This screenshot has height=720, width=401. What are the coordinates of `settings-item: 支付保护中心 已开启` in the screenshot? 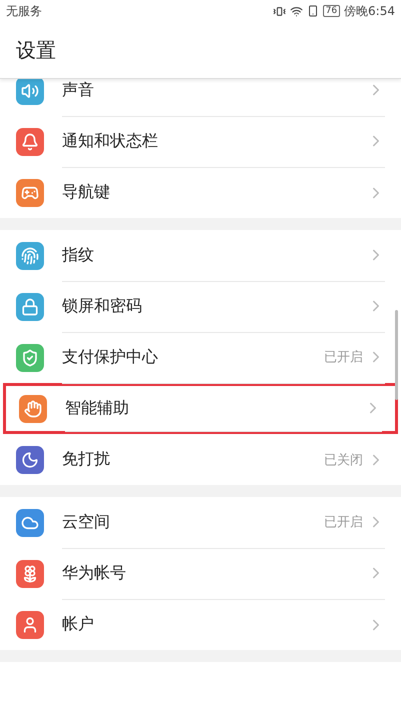 It's located at (200, 357).